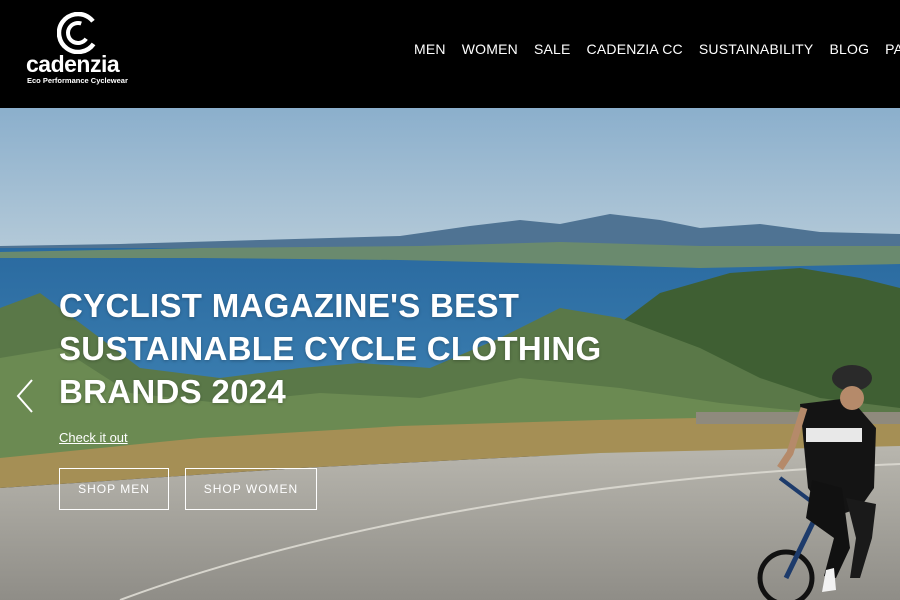  I want to click on brand-name: cadenzia, so click(73, 64).